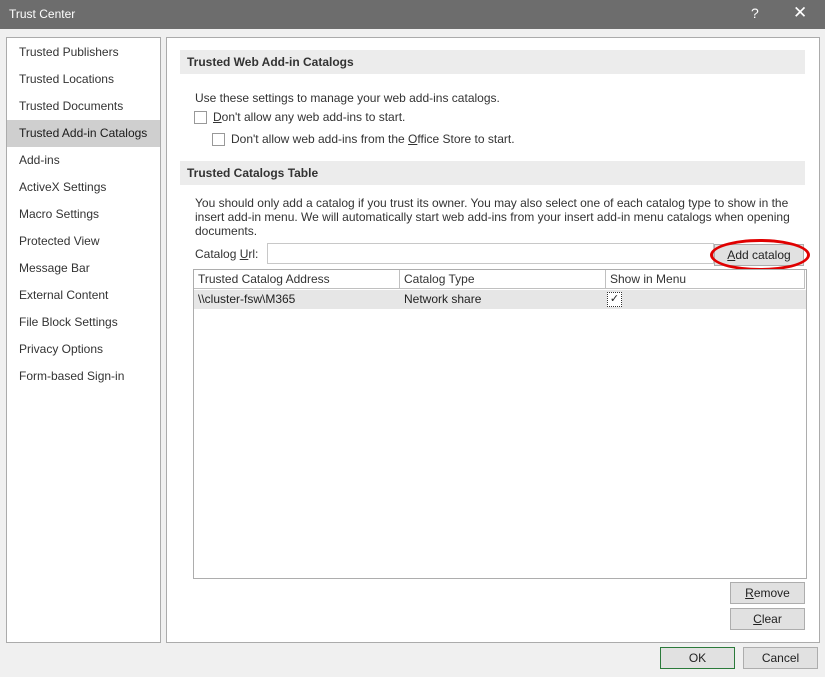 The height and width of the screenshot is (677, 825). What do you see at coordinates (83, 376) in the screenshot?
I see `sidebar-item-form-based-sign-in: Form-based Sign-in` at bounding box center [83, 376].